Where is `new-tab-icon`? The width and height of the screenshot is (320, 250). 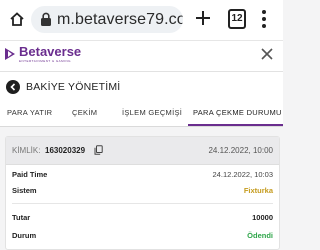 new-tab-icon is located at coordinates (203, 18).